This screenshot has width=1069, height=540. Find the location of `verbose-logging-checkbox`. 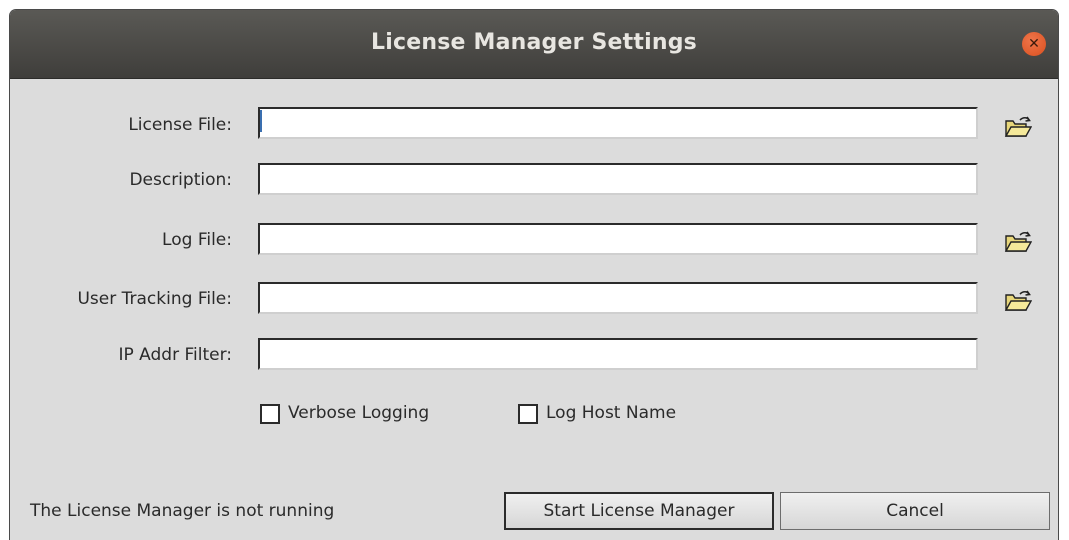

verbose-logging-checkbox is located at coordinates (270, 414).